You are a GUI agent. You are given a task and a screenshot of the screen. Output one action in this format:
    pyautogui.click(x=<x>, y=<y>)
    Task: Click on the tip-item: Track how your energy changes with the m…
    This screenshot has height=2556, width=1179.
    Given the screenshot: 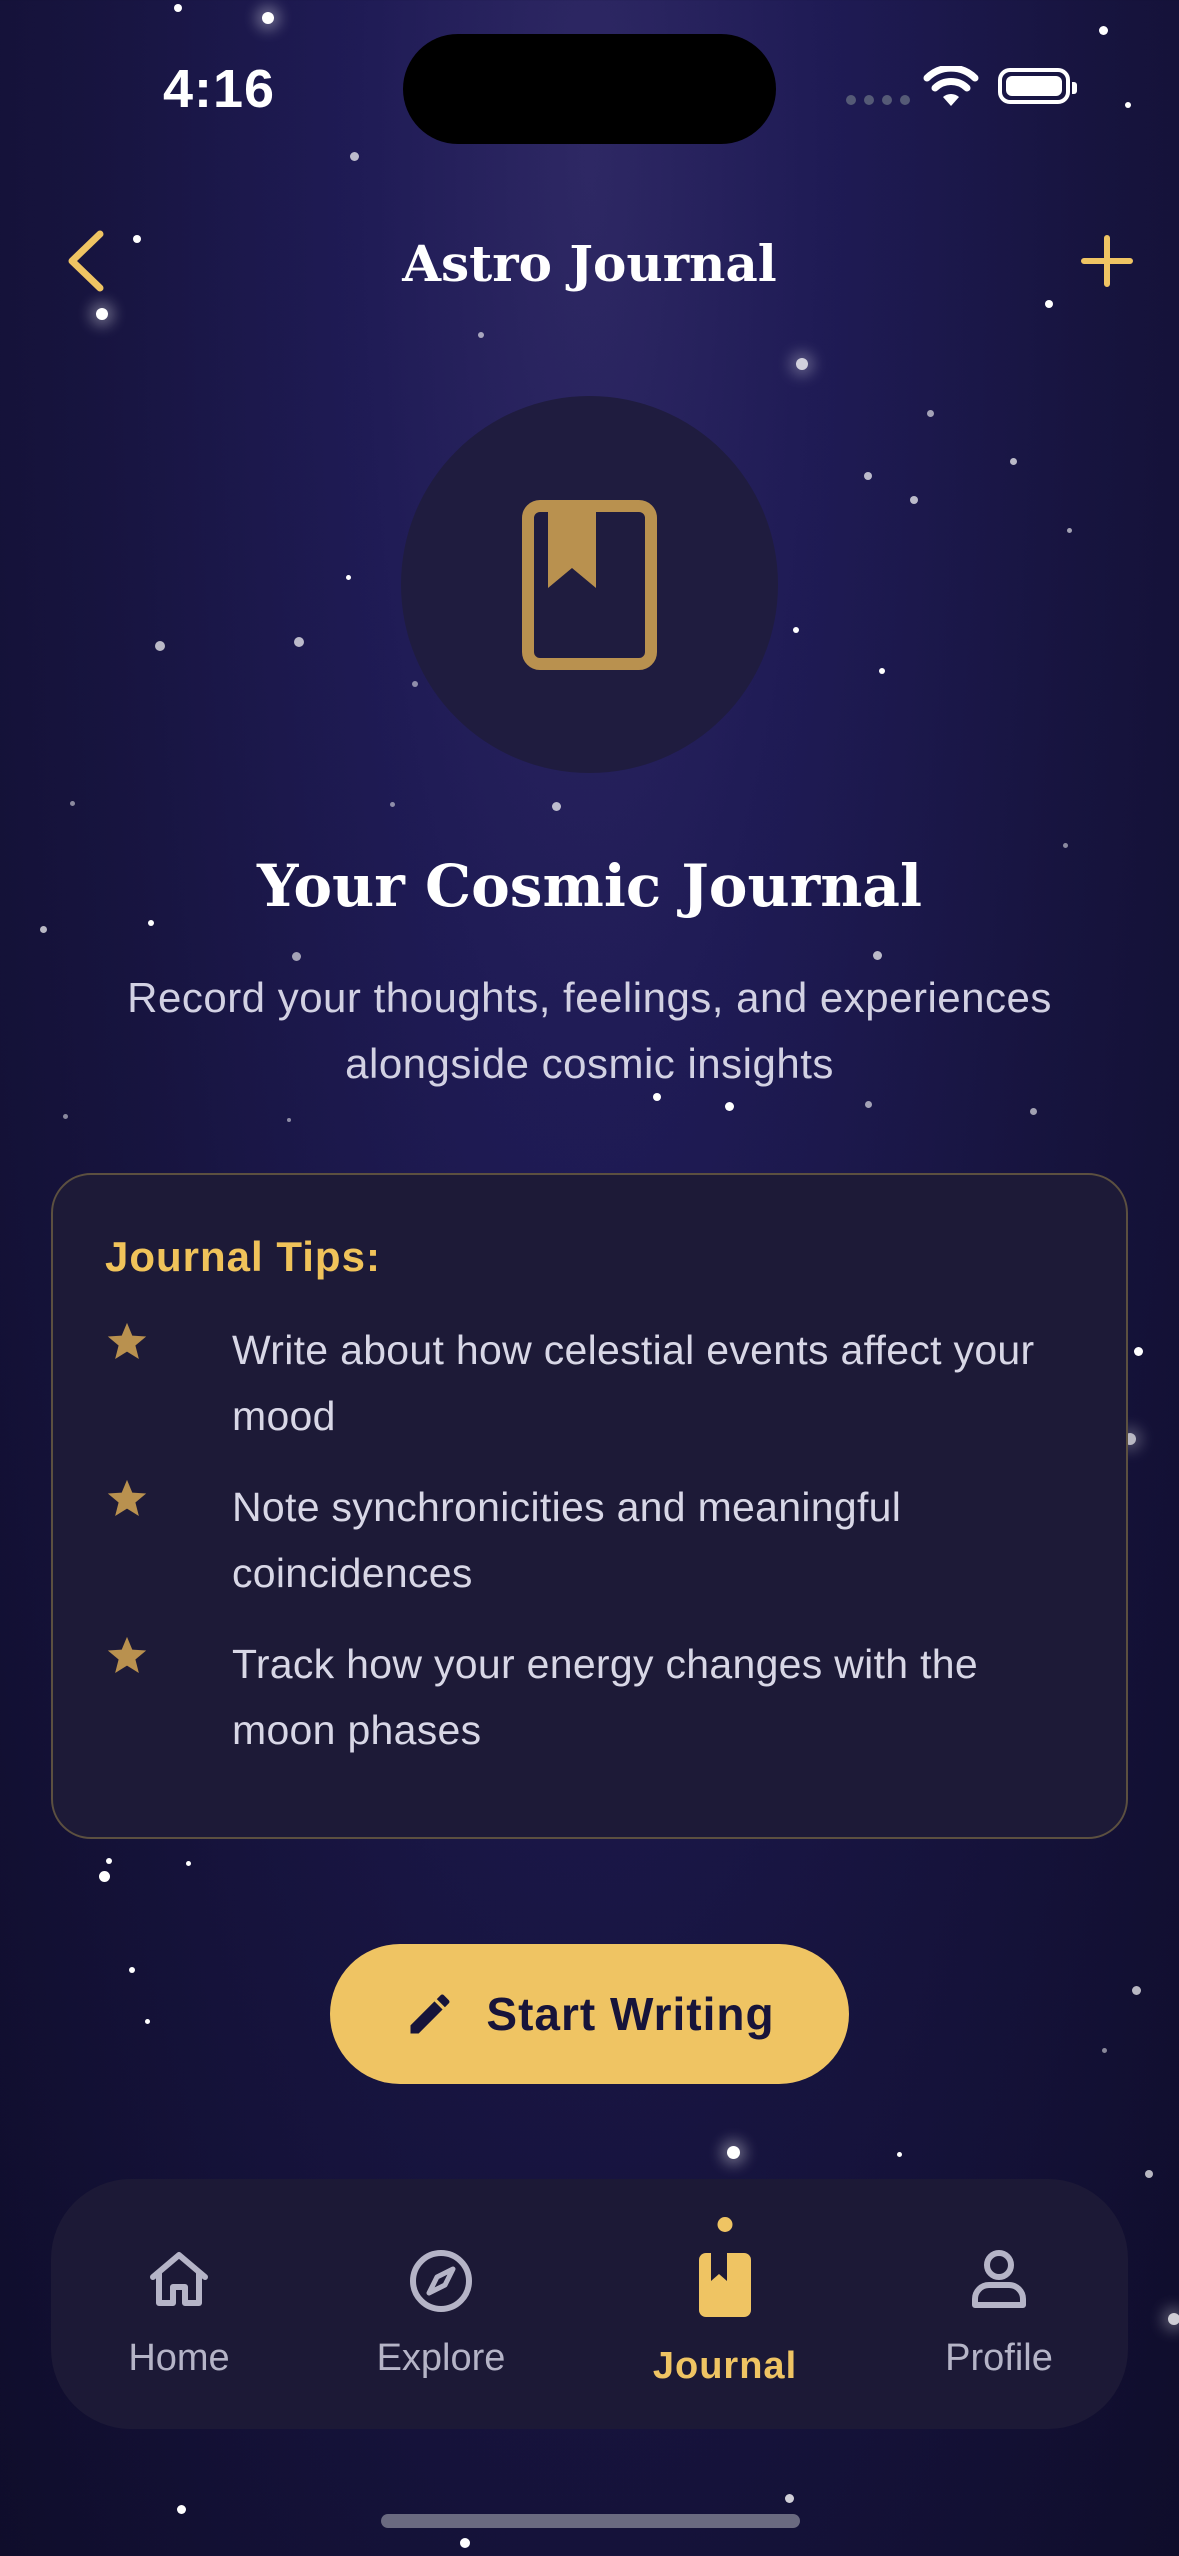 What is the action you would take?
    pyautogui.click(x=595, y=1697)
    